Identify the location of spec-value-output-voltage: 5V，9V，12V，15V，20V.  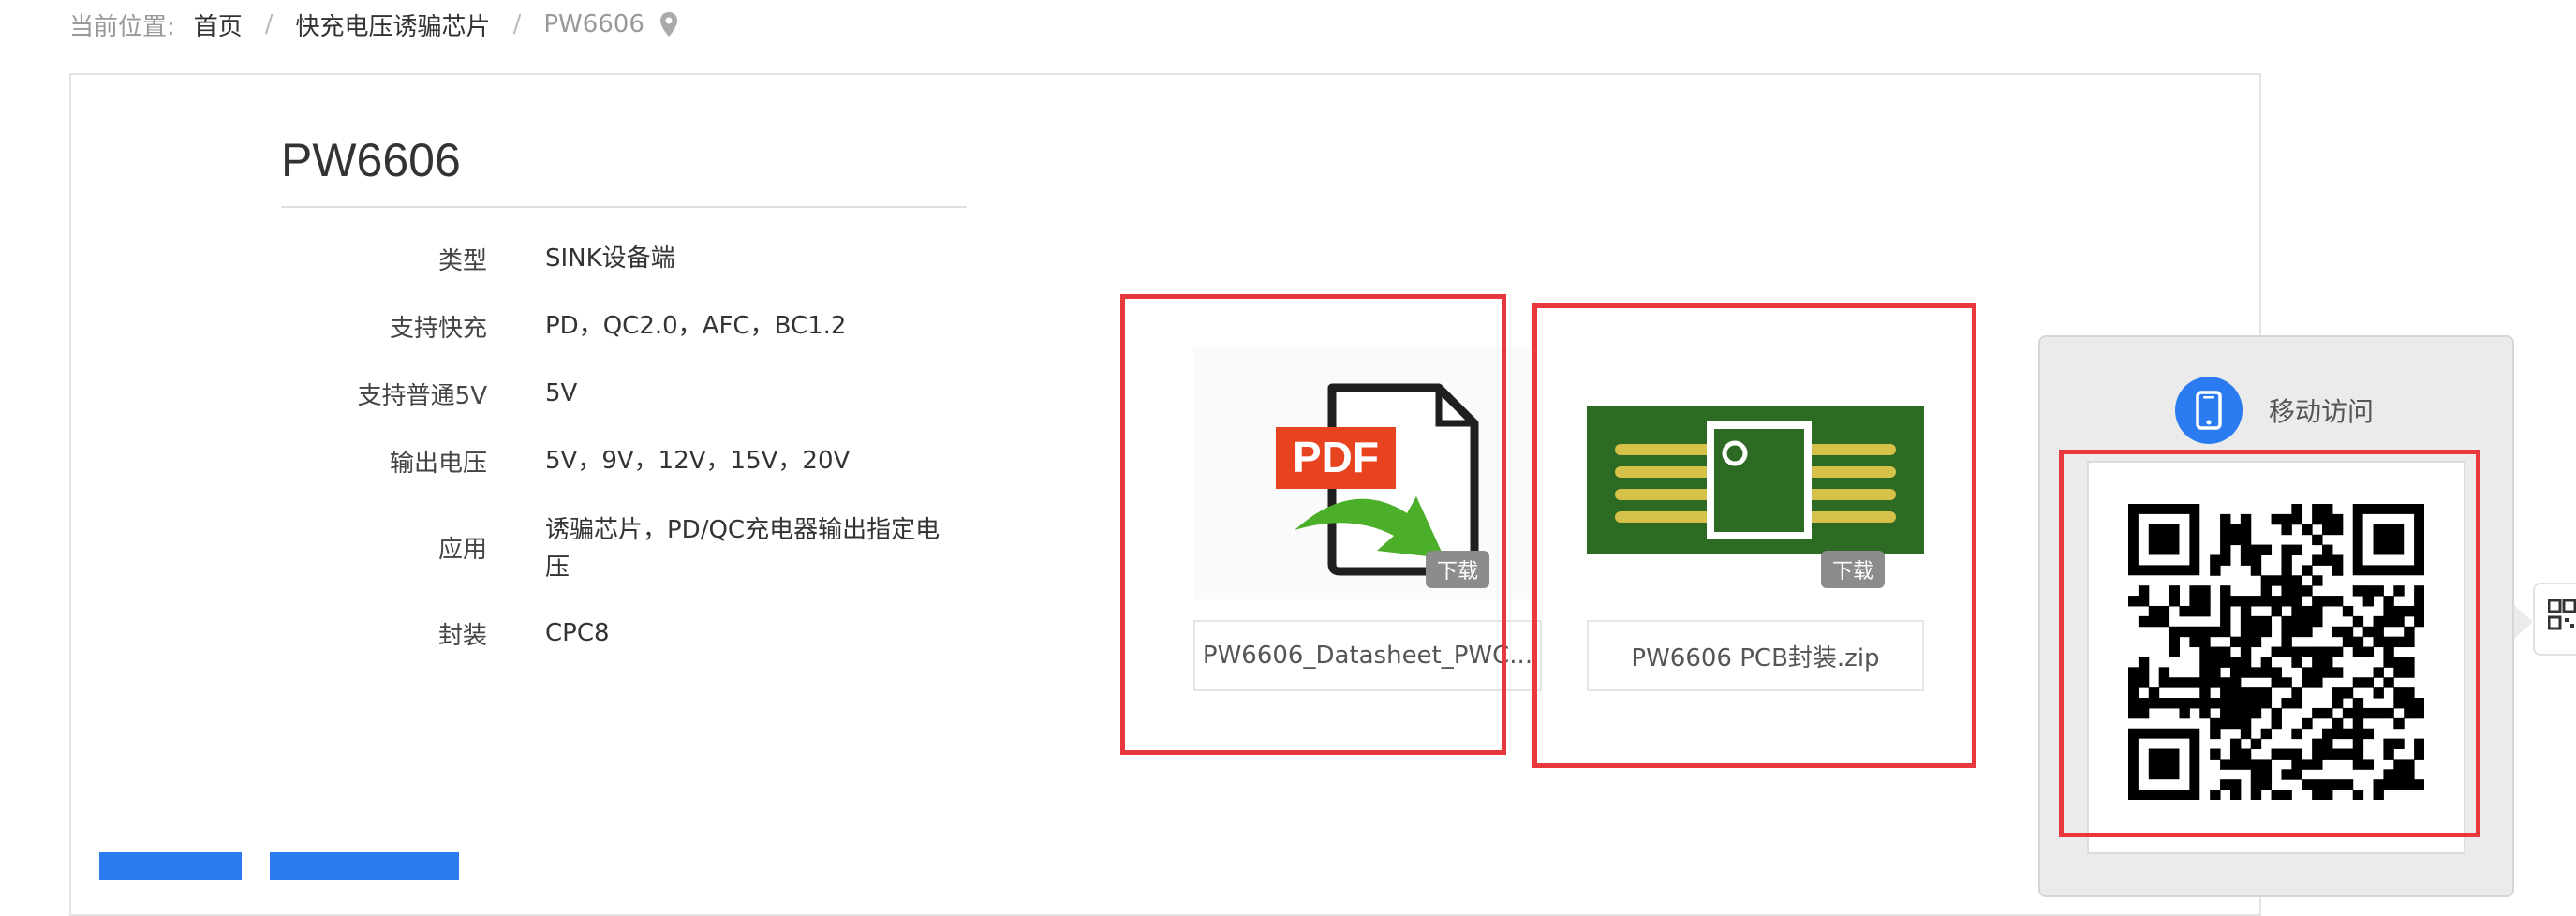
(698, 461).